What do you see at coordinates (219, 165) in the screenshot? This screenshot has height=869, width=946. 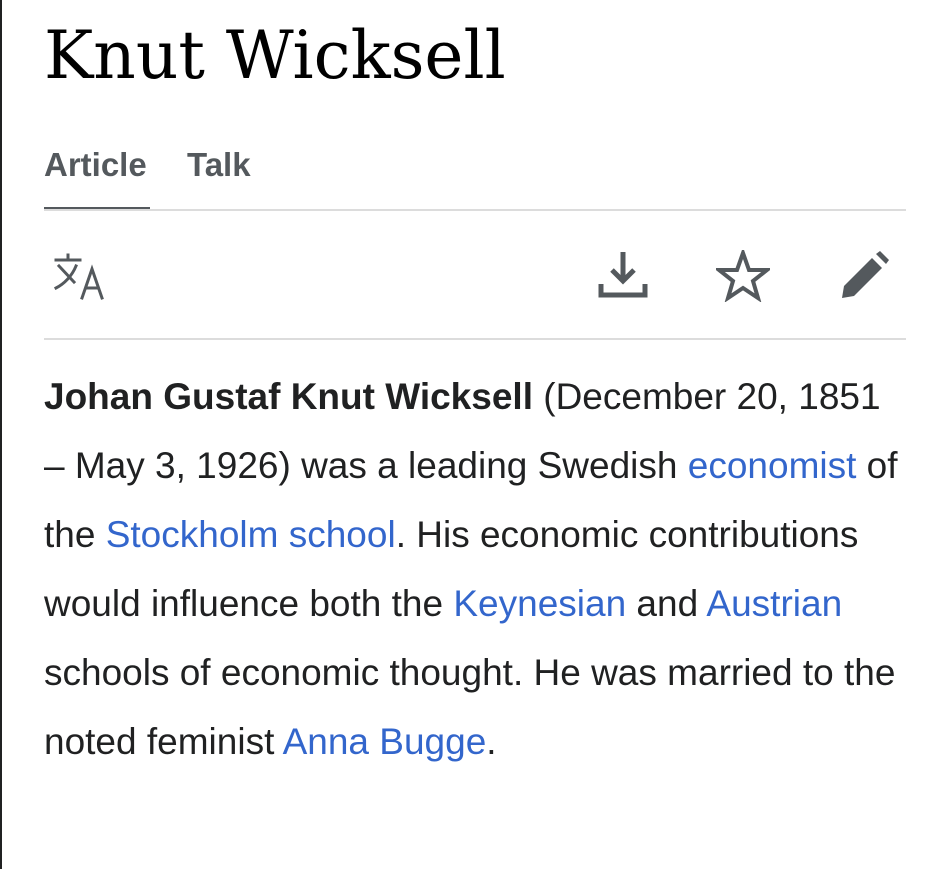 I see `tab-talk: Talk` at bounding box center [219, 165].